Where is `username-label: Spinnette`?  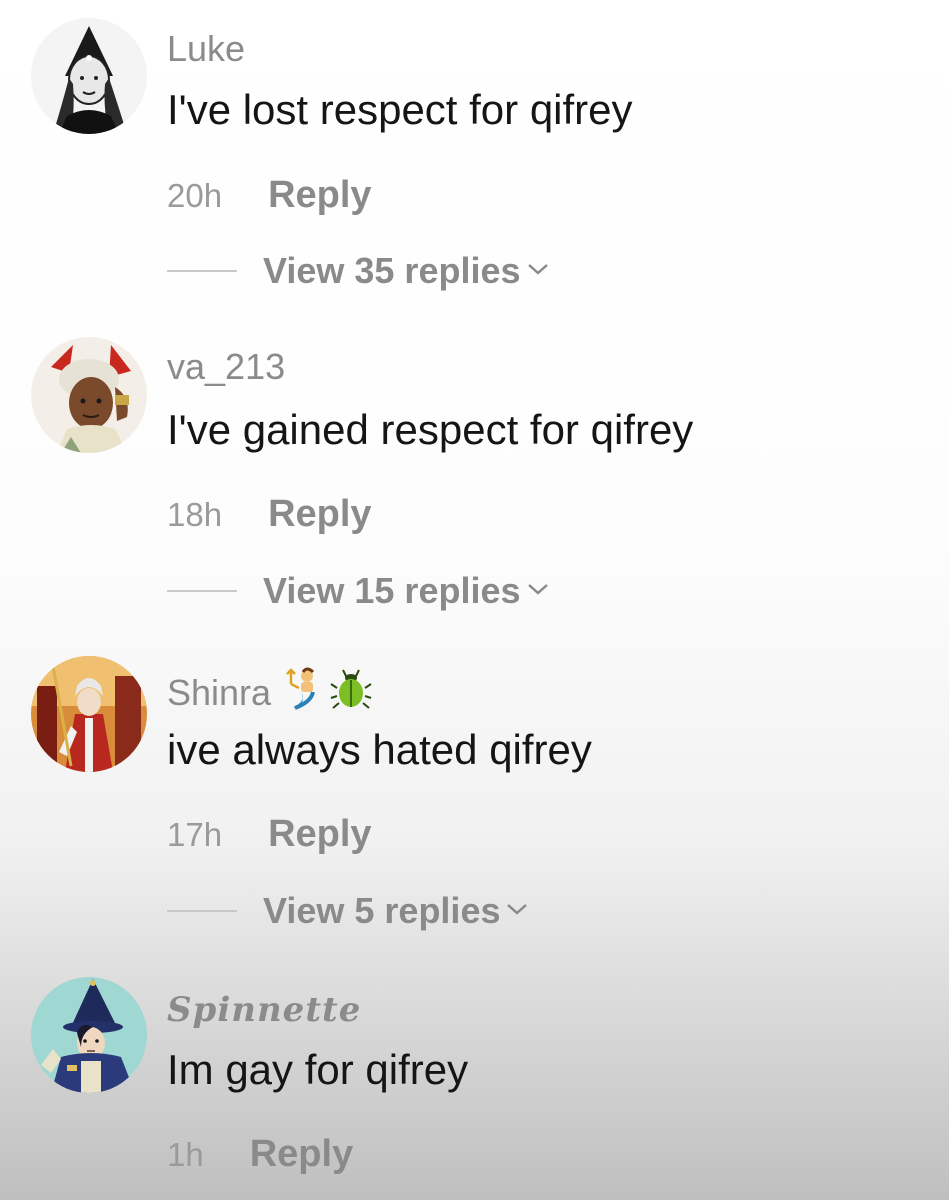 username-label: Spinnette is located at coordinates (264, 1010).